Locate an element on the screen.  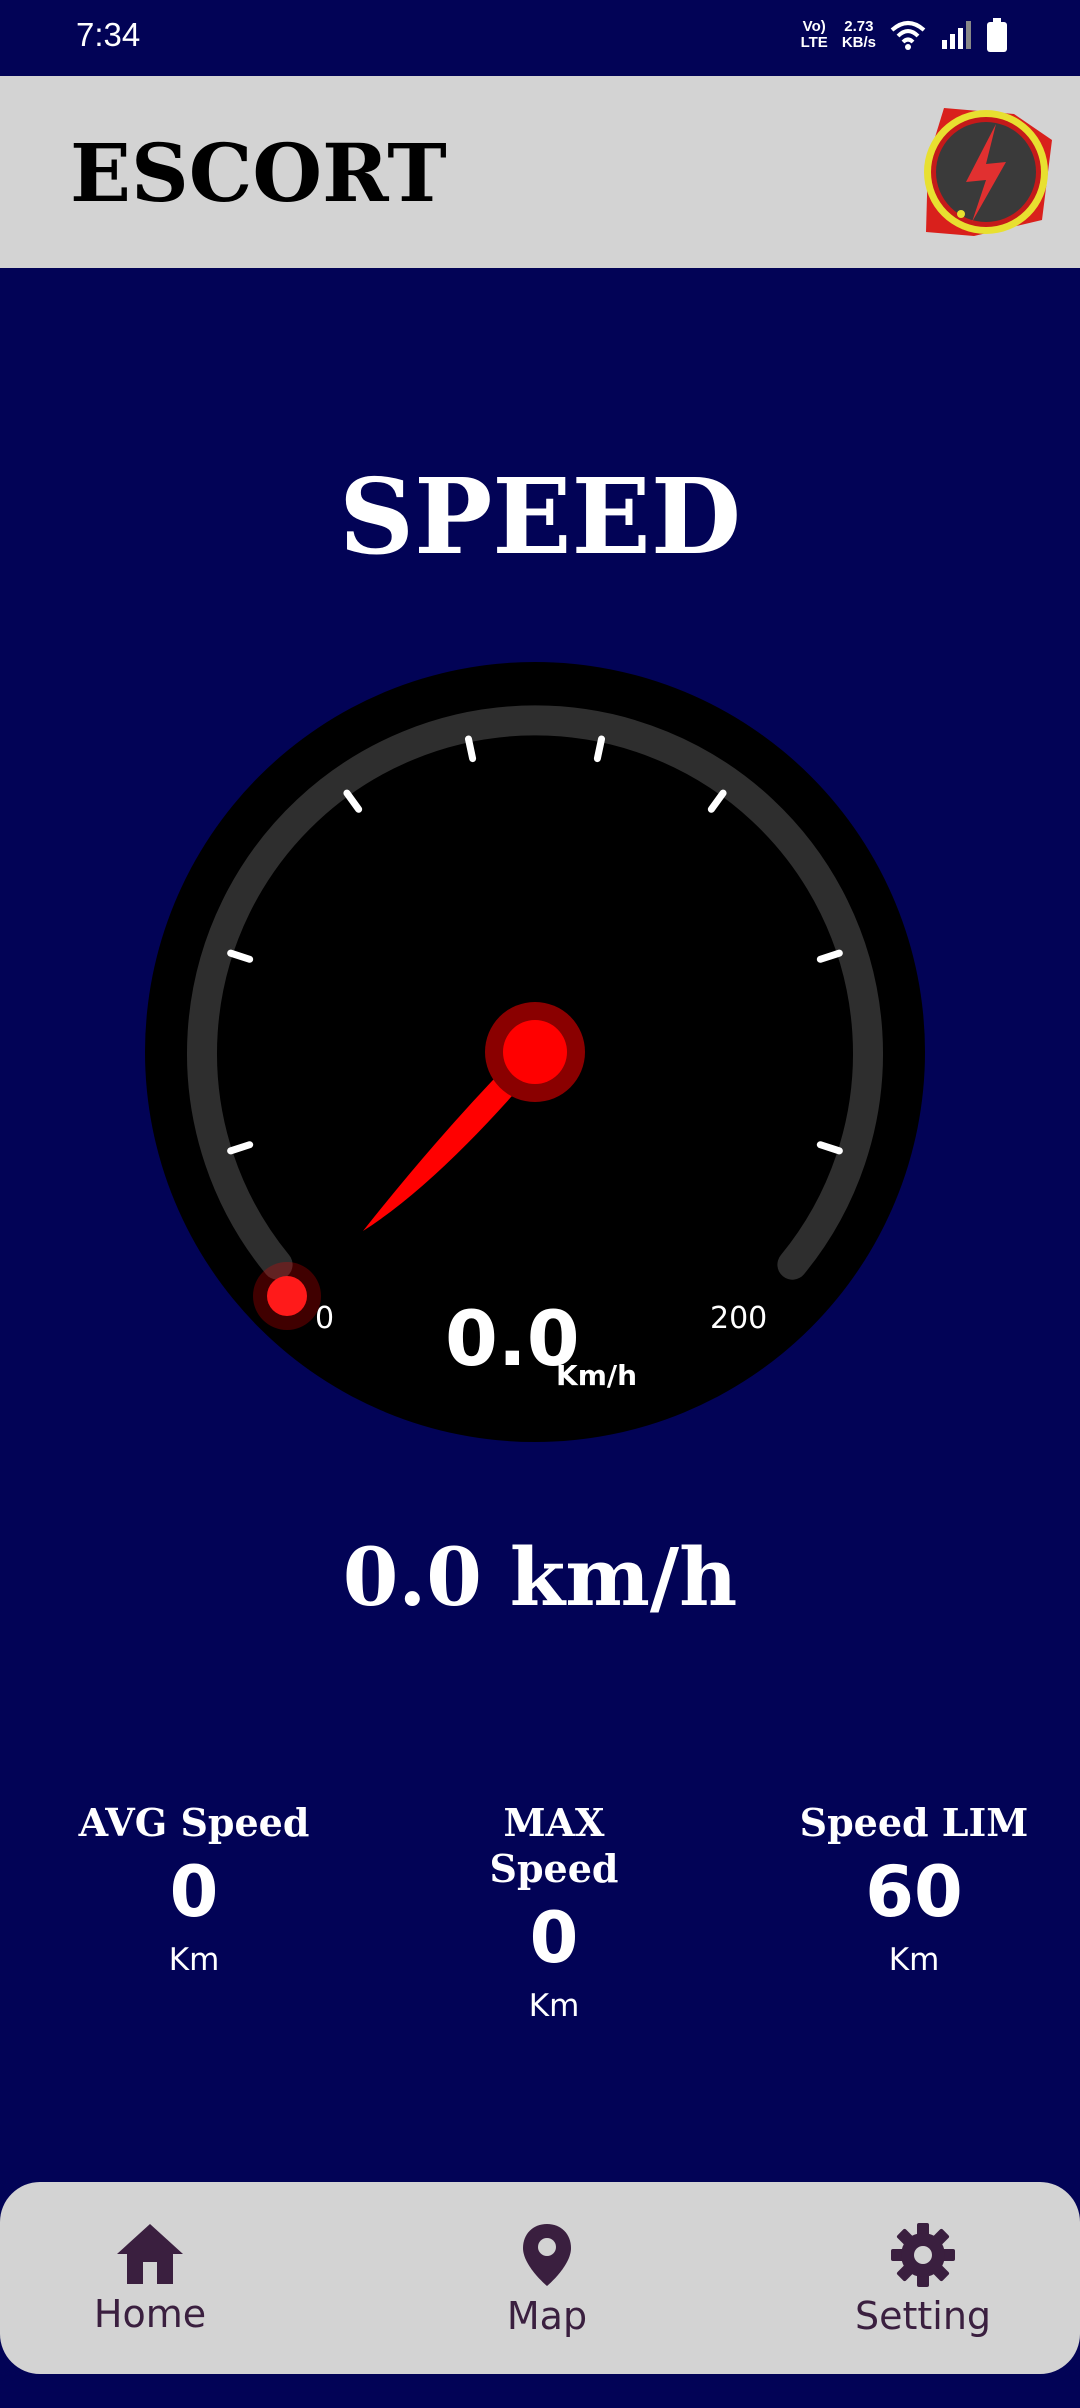
avg-speed-label: AVG Speed is located at coordinates (194, 1822).